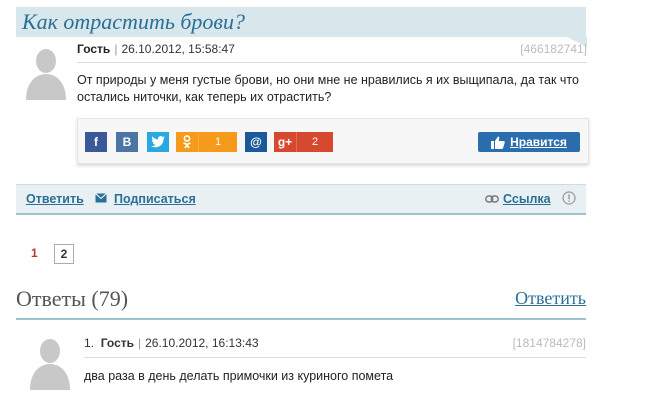  What do you see at coordinates (89, 343) in the screenshot?
I see `answer-number: 1.` at bounding box center [89, 343].